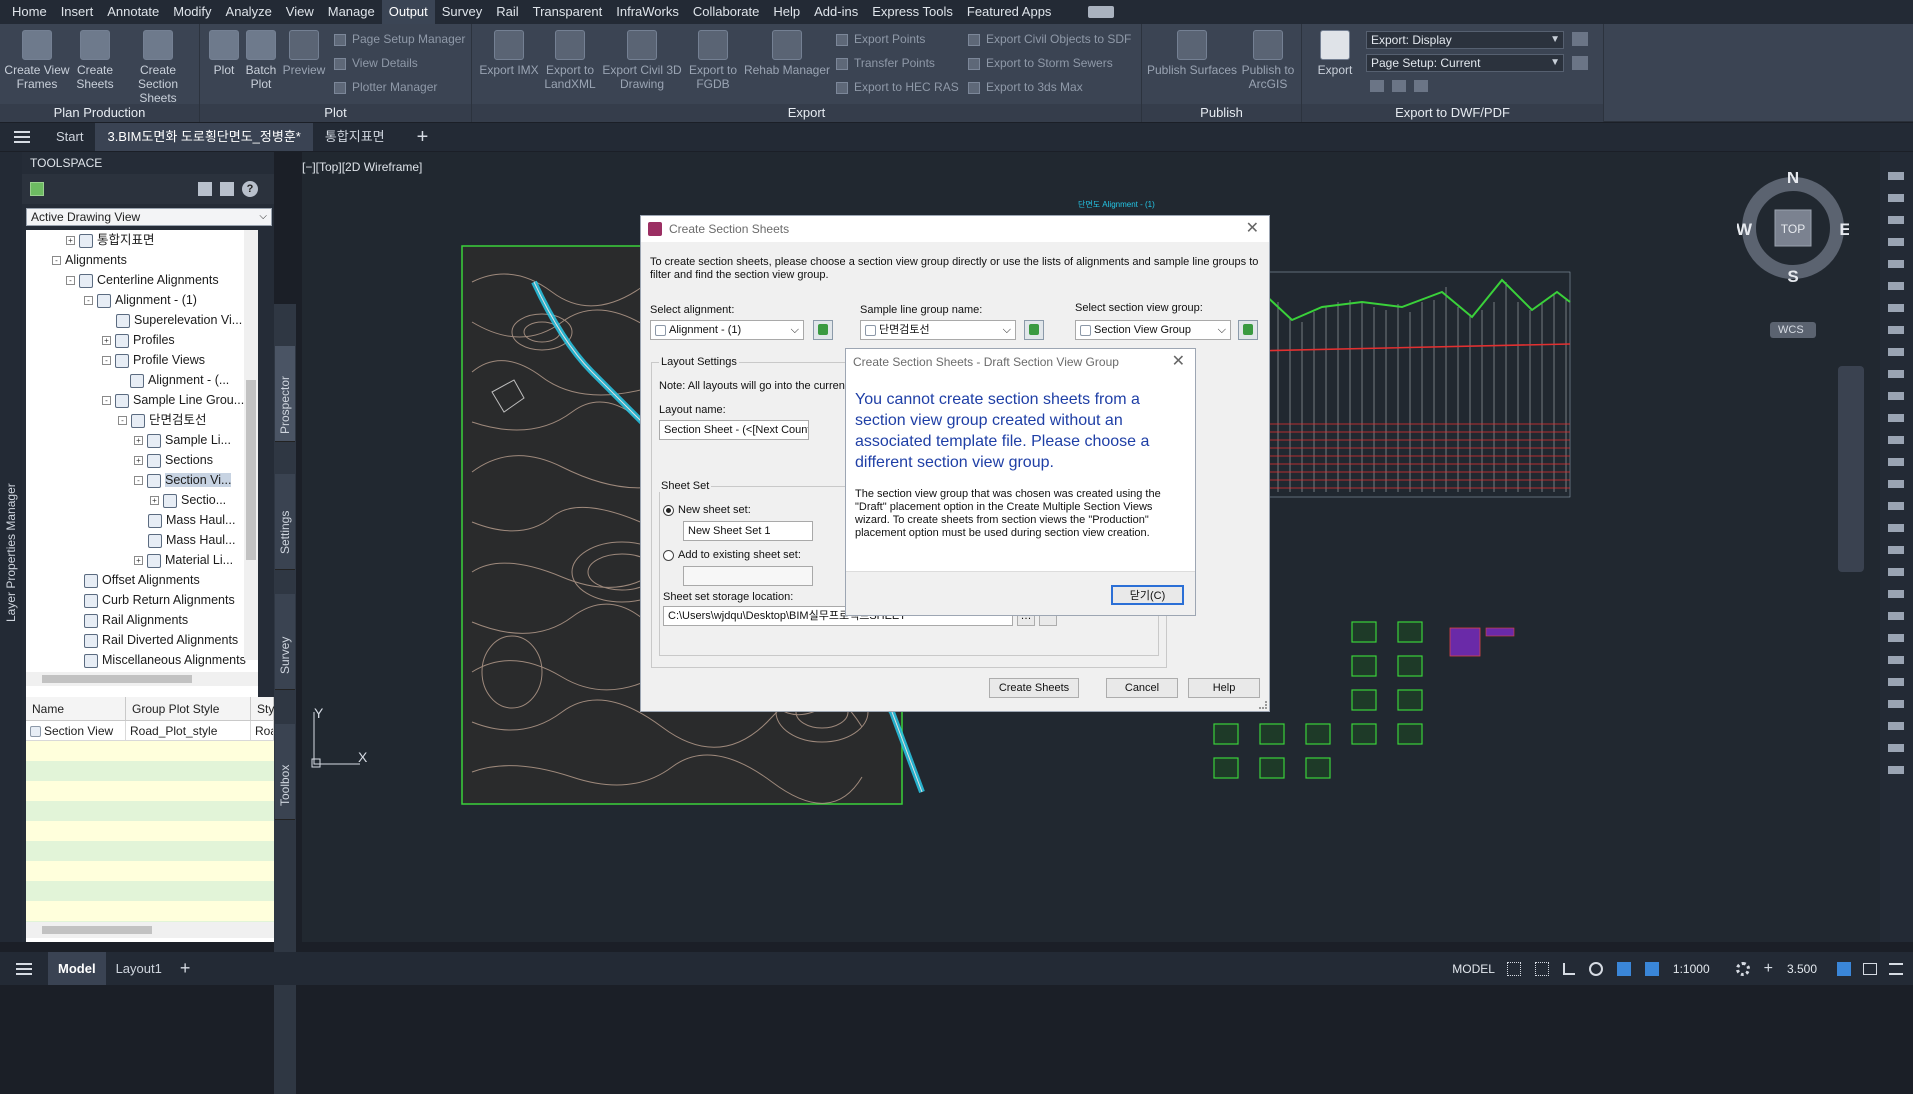  Describe the element at coordinates (734, 430) in the screenshot. I see `layout-name-input: Section Sheet - (<[Next Counter(CP)]>` at that location.